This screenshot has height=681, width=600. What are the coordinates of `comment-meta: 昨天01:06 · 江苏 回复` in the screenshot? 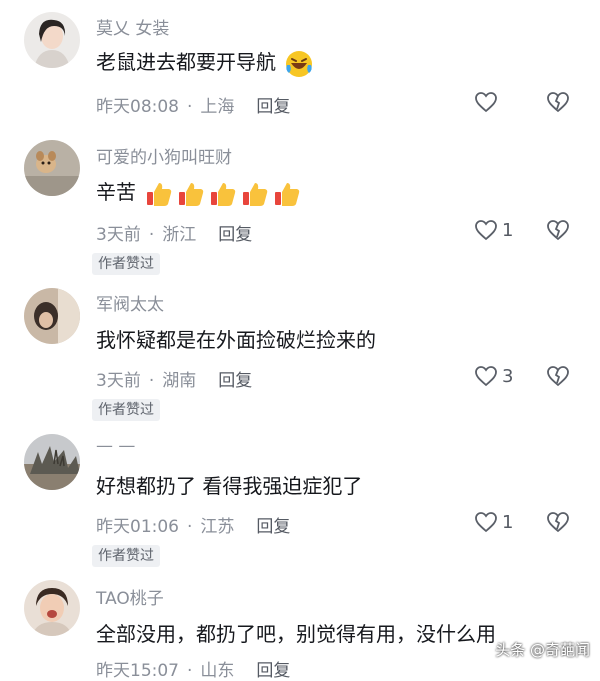 It's located at (193, 527).